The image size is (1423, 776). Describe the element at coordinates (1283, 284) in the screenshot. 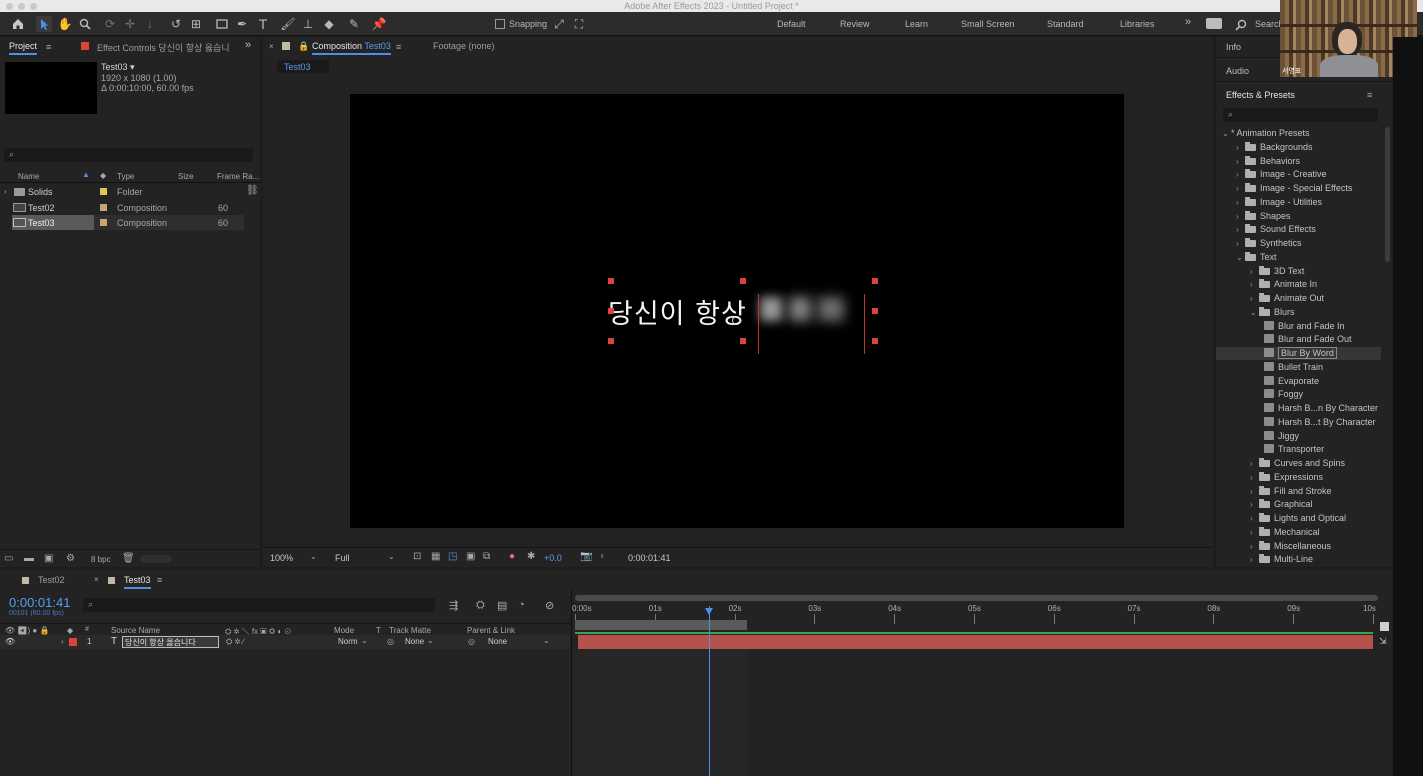

I see `effects-folder-item: › Animate In` at that location.